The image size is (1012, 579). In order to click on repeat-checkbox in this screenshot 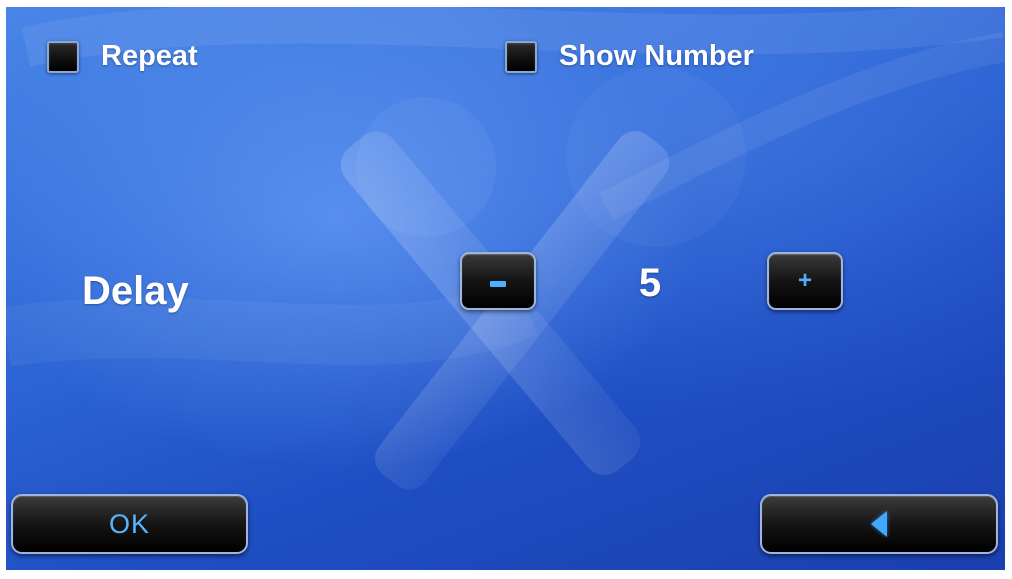, I will do `click(63, 56)`.